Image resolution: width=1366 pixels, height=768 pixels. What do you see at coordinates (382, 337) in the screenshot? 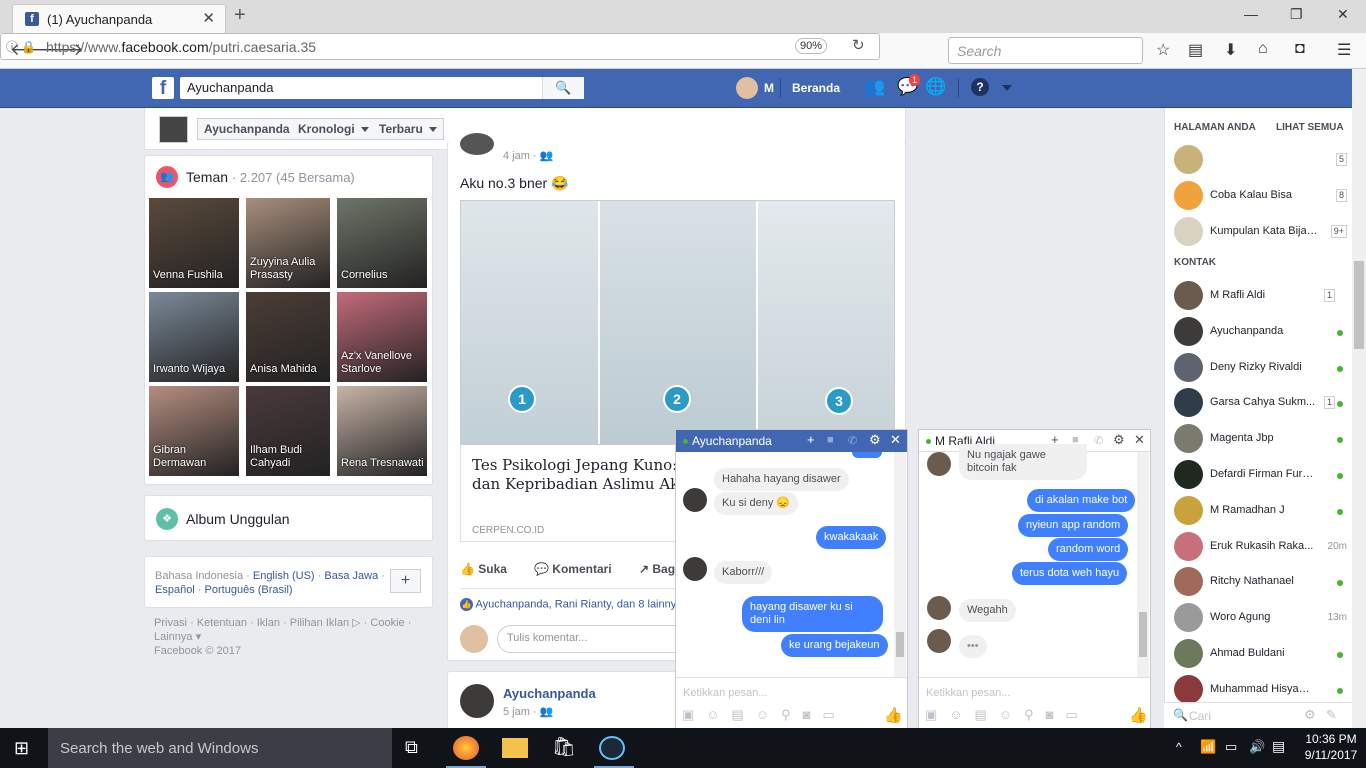
I see `friend-tile: Az'x Vanellove Starlove` at bounding box center [382, 337].